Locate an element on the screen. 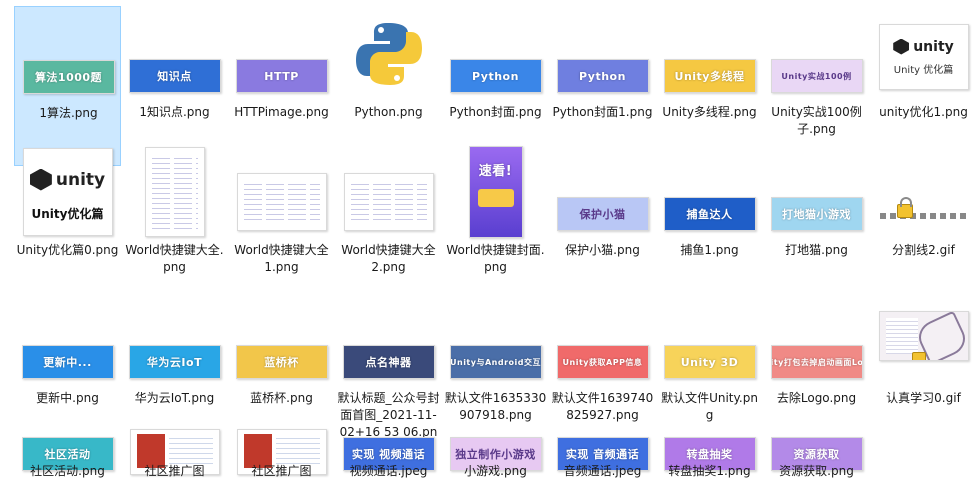  thumbnail-area: HTTP is located at coordinates (281, 54).